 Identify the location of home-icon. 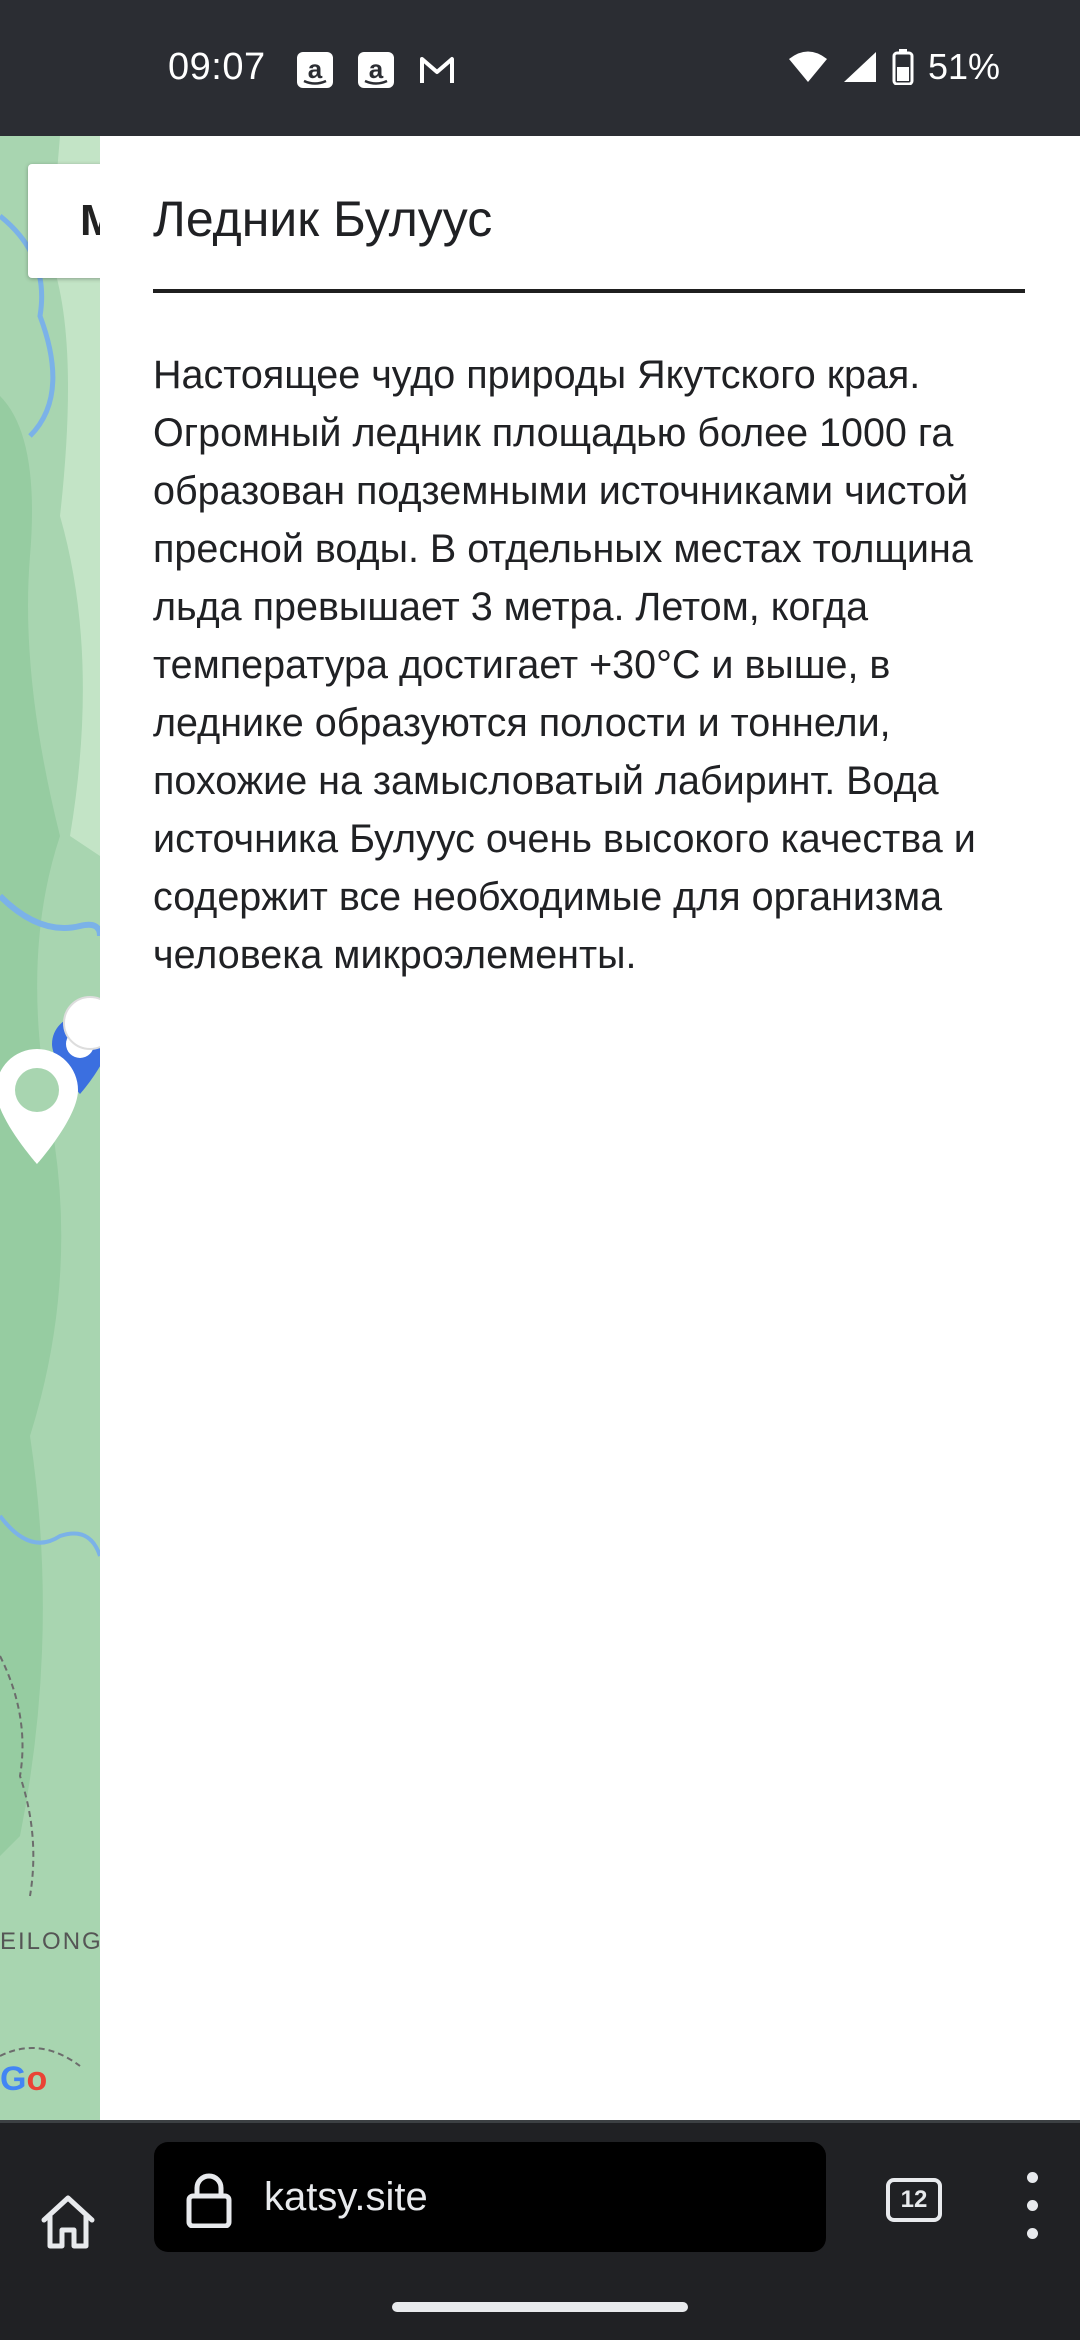
(68, 2222).